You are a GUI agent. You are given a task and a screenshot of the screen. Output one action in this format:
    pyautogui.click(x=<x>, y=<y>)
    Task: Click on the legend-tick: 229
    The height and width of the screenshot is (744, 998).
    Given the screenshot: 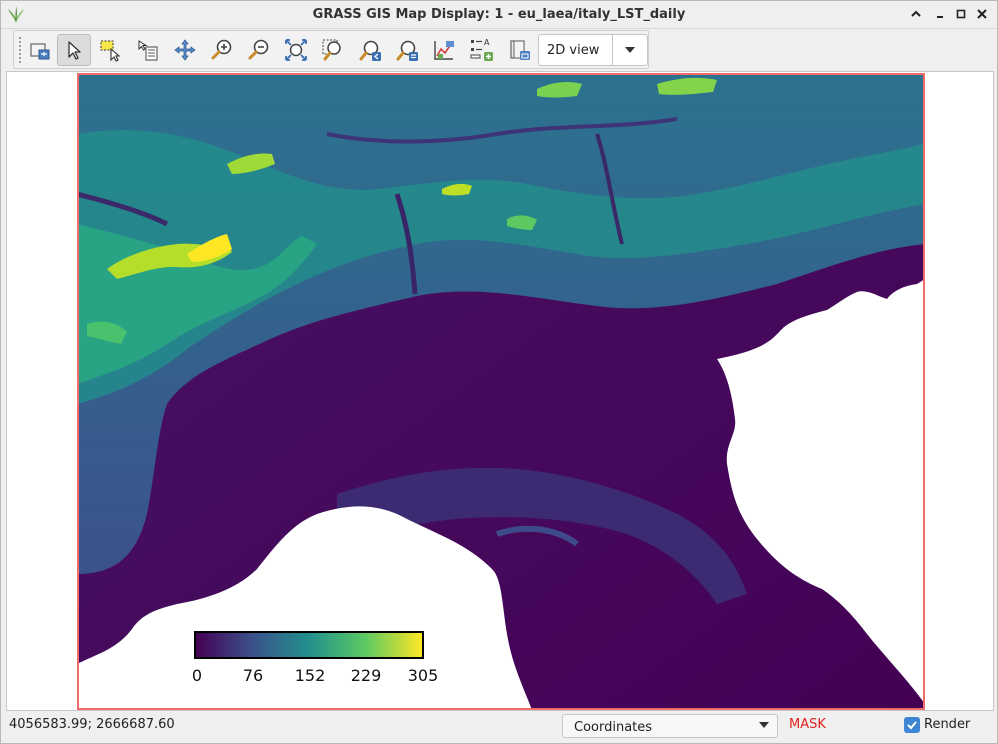 What is the action you would take?
    pyautogui.click(x=366, y=675)
    